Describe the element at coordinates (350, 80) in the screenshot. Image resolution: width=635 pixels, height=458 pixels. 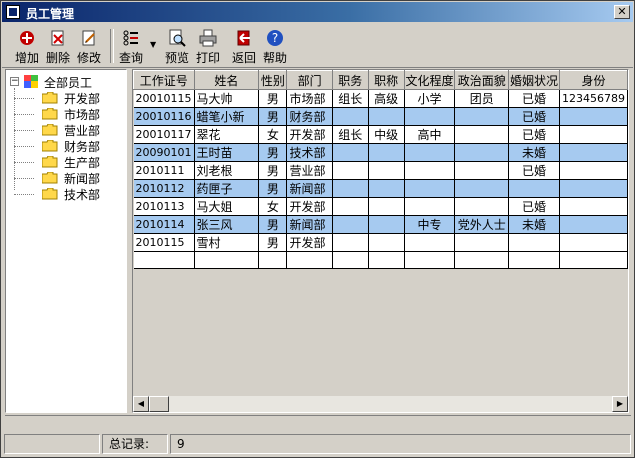
I see `column-header: 职务` at that location.